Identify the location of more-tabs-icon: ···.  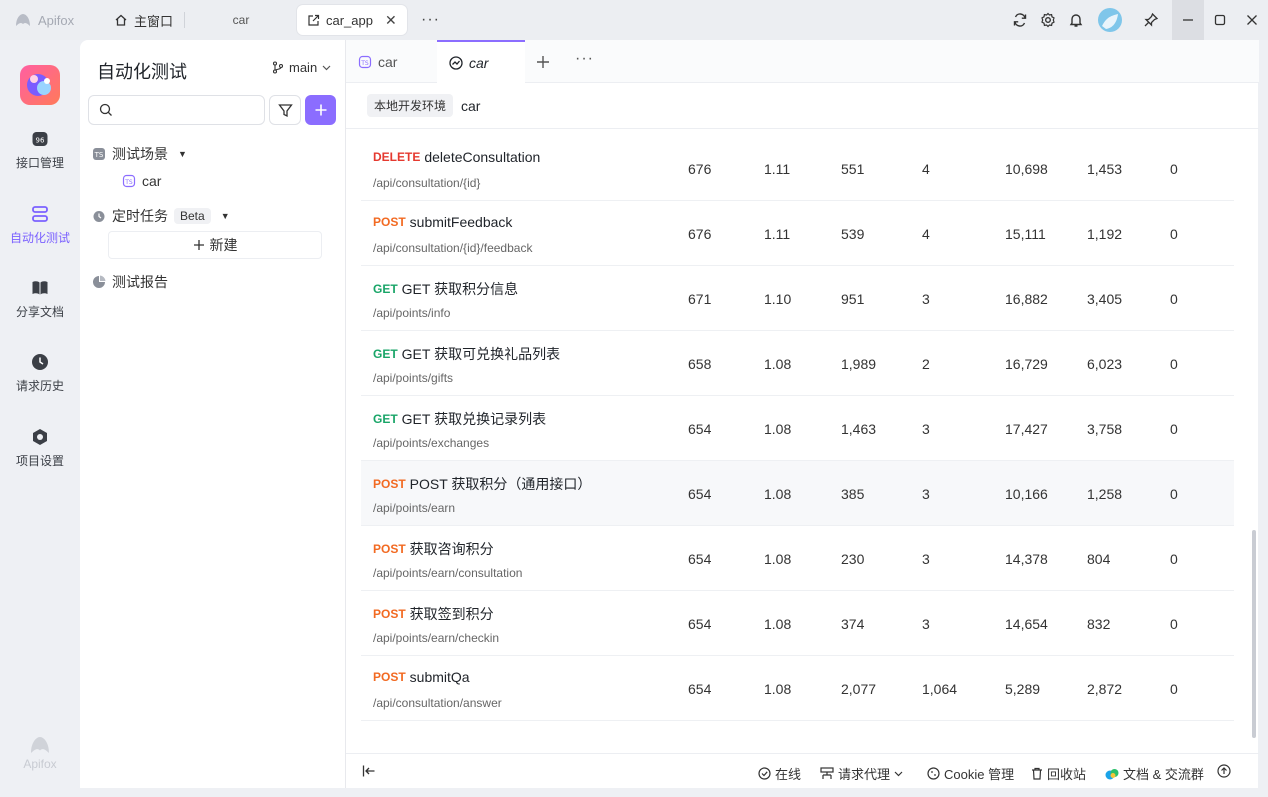
(430, 20).